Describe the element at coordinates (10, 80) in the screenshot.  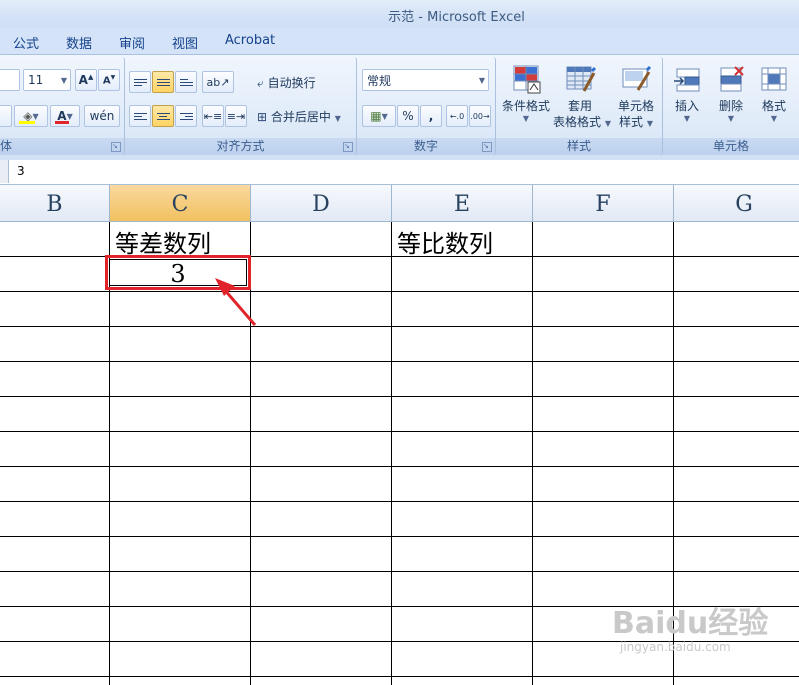
I see `font-name-box` at that location.